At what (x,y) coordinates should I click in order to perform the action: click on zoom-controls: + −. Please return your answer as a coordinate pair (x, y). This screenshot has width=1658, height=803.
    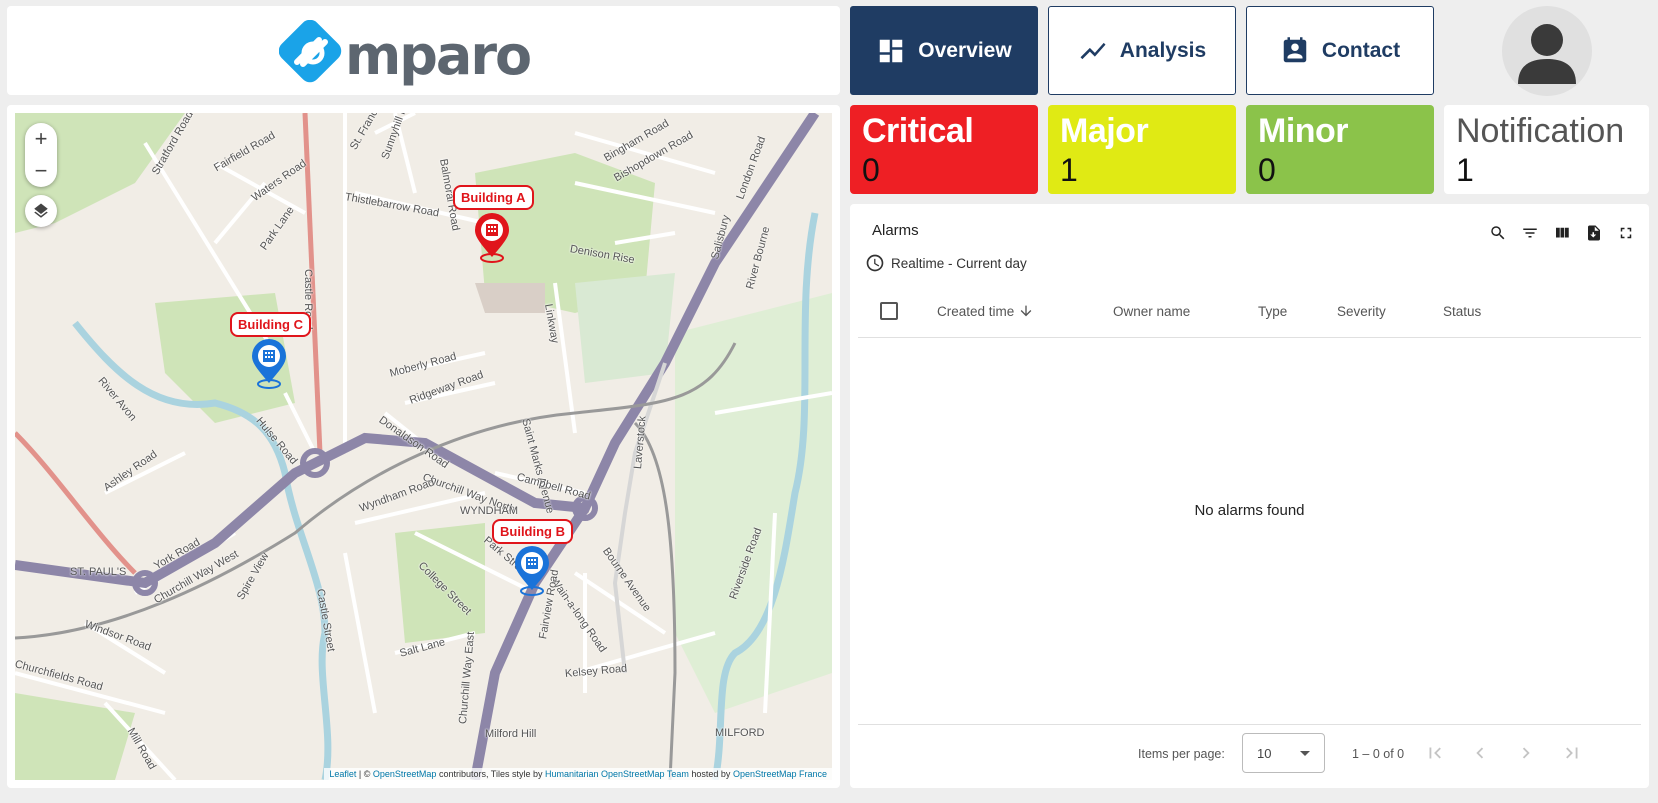
    Looking at the image, I should click on (41, 155).